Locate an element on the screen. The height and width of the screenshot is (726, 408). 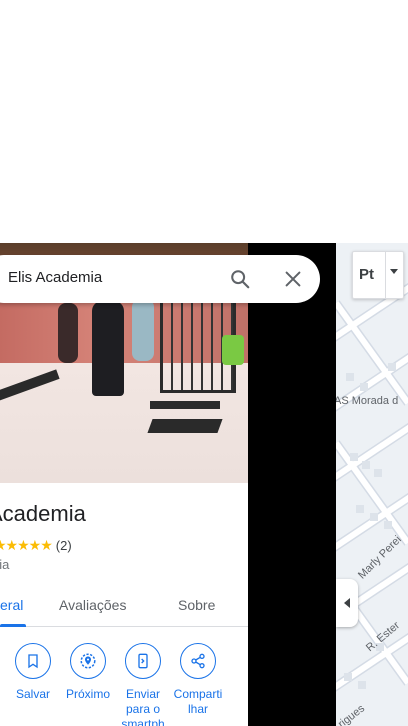
layer-selector-button: Pt is located at coordinates (378, 275).